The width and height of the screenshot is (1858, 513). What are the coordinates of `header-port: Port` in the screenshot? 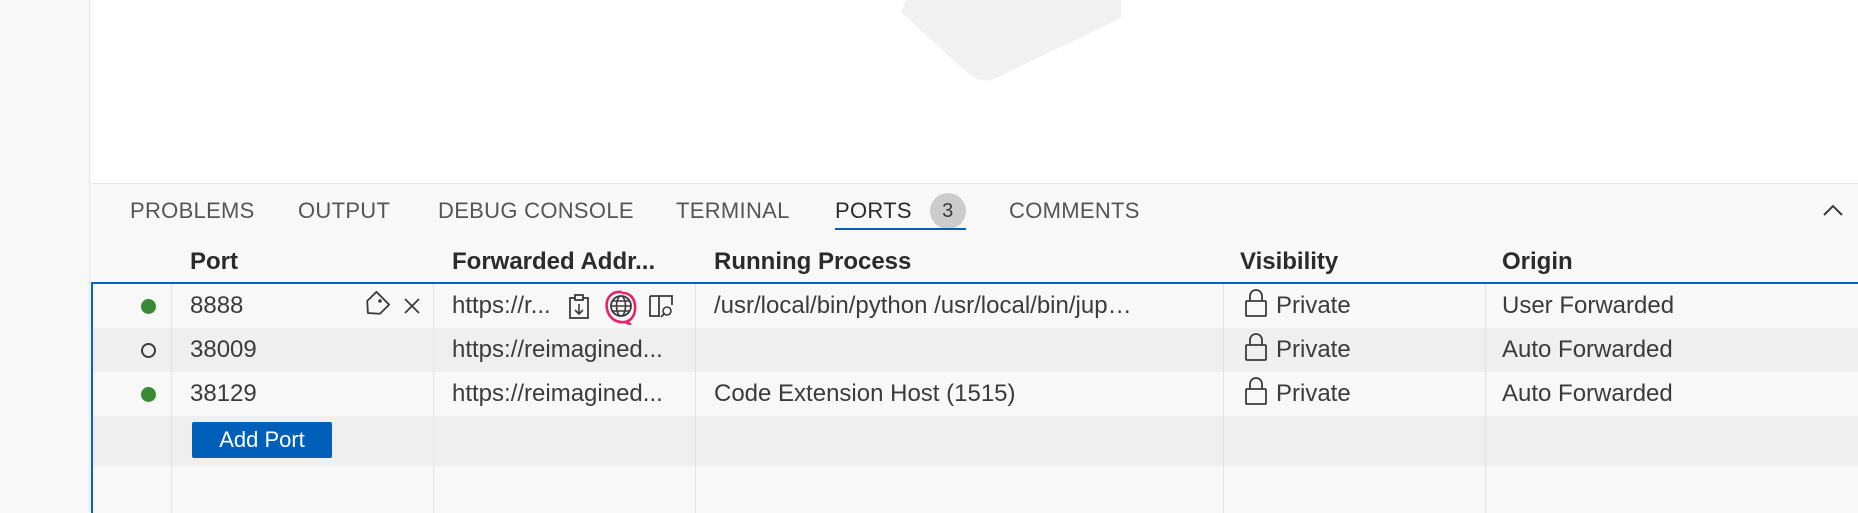 It's located at (295, 263).